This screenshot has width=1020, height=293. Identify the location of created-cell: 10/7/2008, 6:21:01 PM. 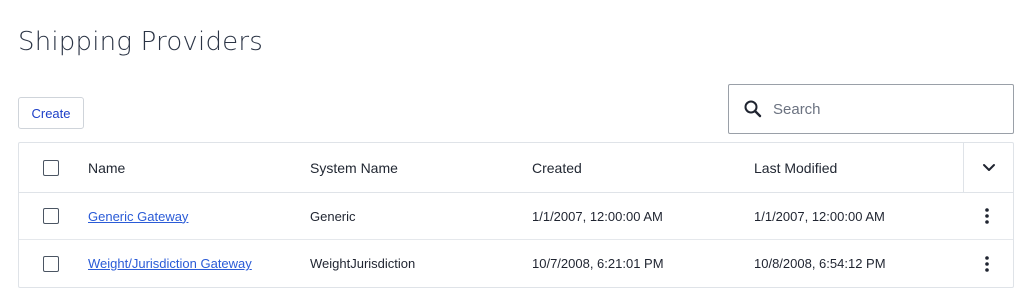
(598, 263).